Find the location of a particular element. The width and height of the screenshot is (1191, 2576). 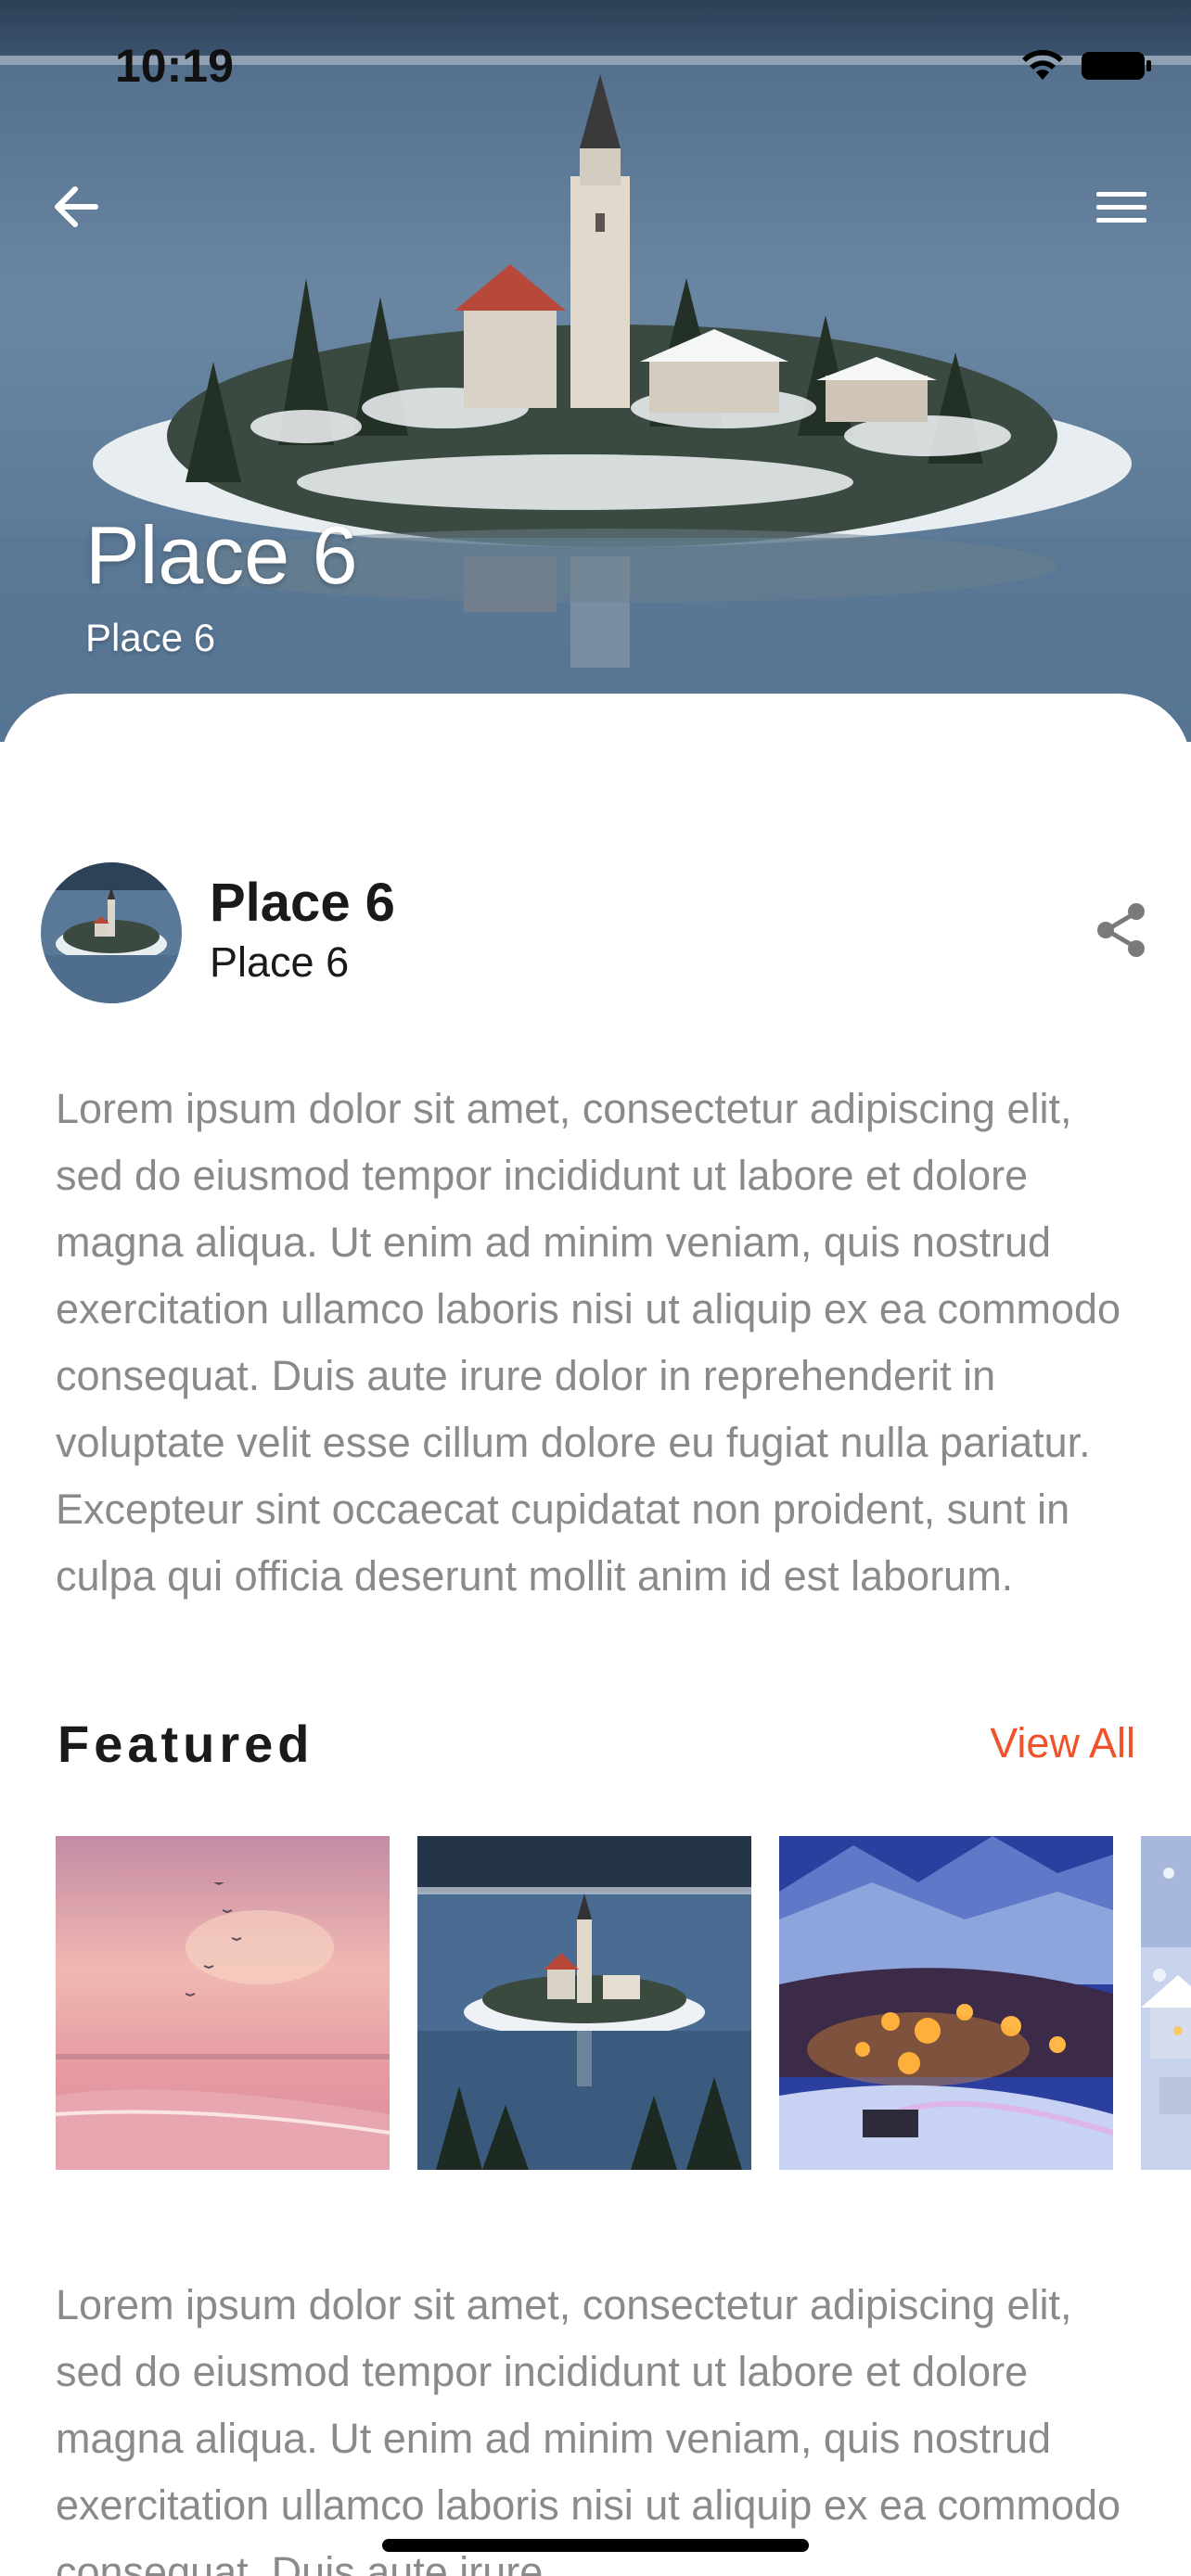

hero-subtitle: Place 6 is located at coordinates (151, 638).